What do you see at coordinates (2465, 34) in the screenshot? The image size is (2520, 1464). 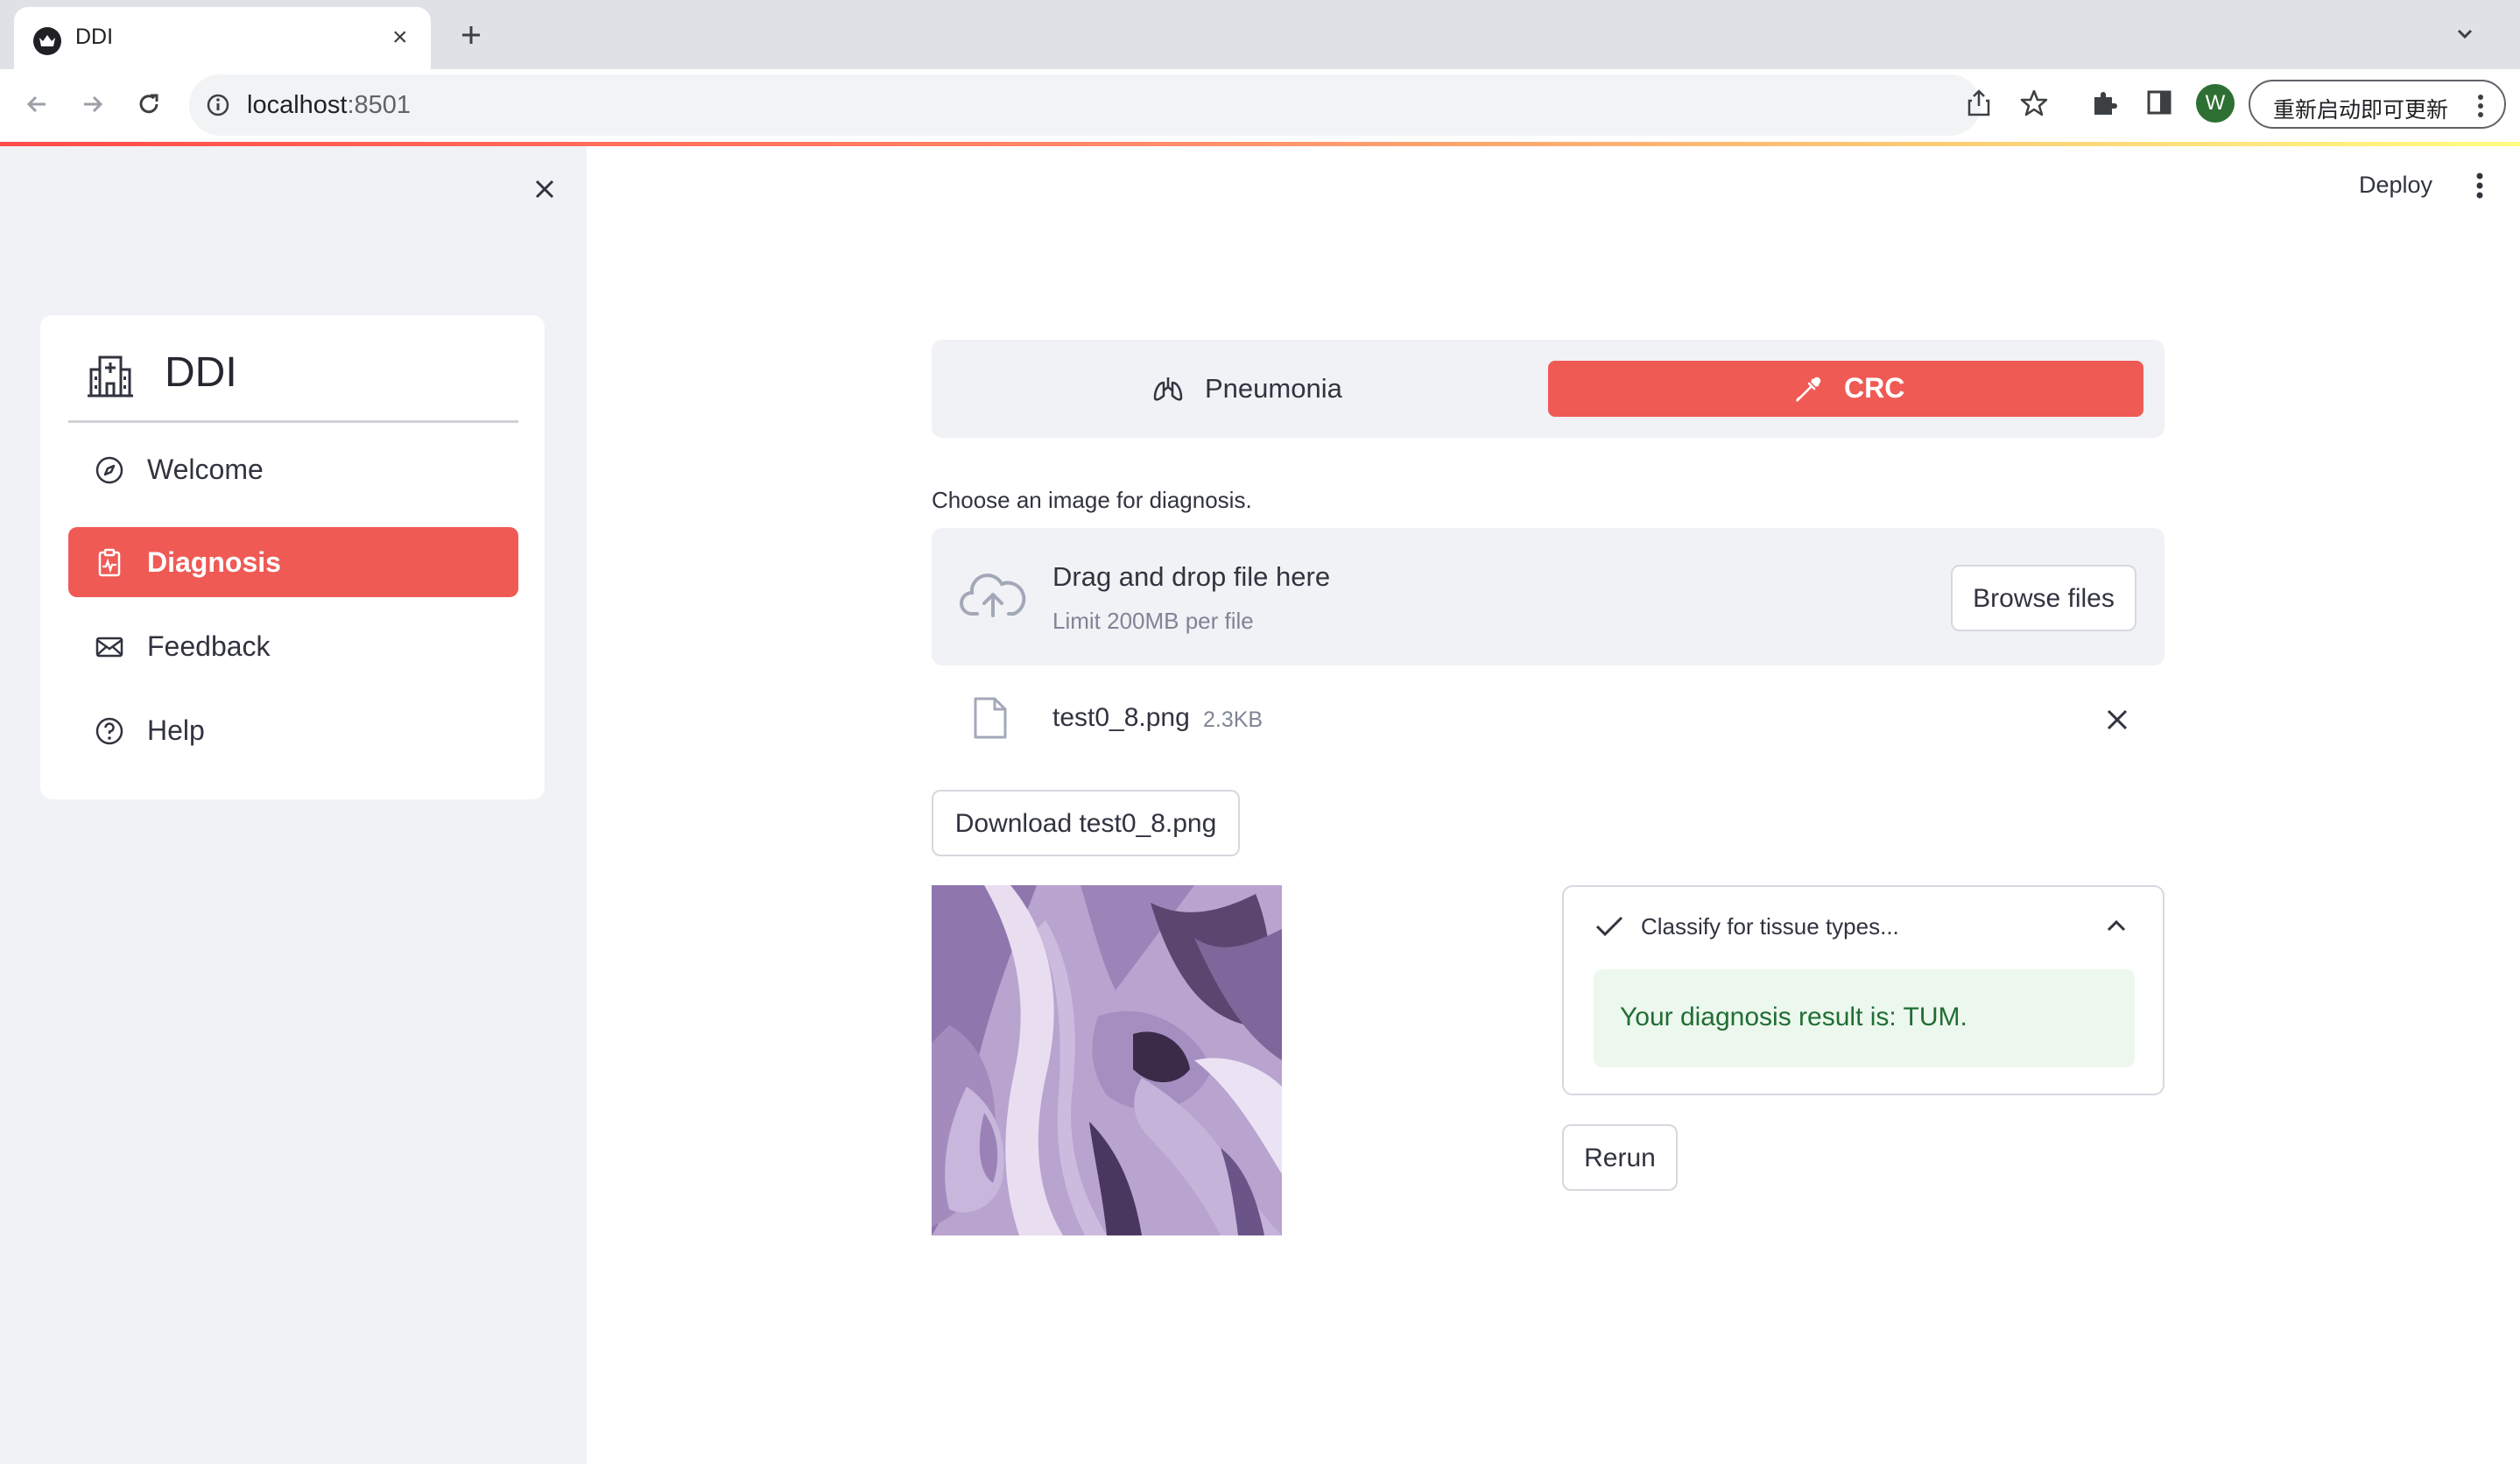 I see `tab-search-chevron-icon` at bounding box center [2465, 34].